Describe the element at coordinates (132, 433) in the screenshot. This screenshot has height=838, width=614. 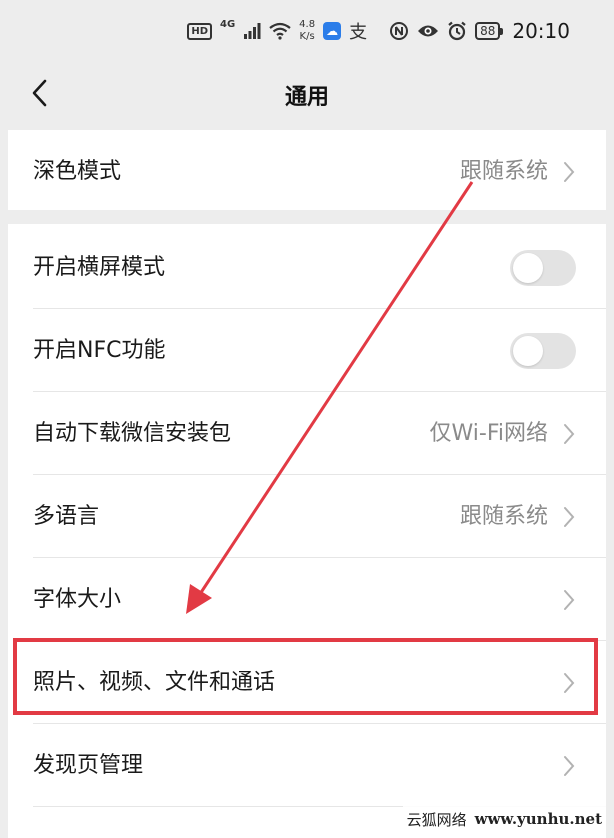
I see `setting-label: 自动下载微信安装包` at that location.